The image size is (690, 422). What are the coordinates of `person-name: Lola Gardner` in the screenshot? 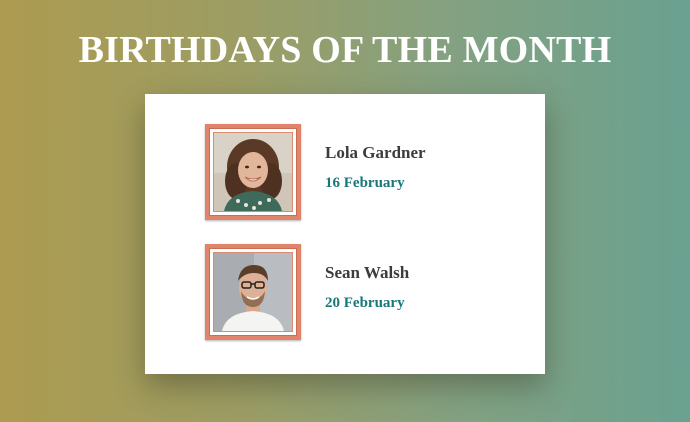 It's located at (375, 152).